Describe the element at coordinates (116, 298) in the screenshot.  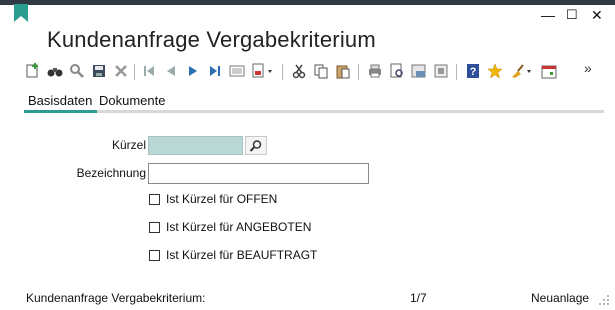
I see `status-context-label: Kundenanfrage Vergabekriterium:` at that location.